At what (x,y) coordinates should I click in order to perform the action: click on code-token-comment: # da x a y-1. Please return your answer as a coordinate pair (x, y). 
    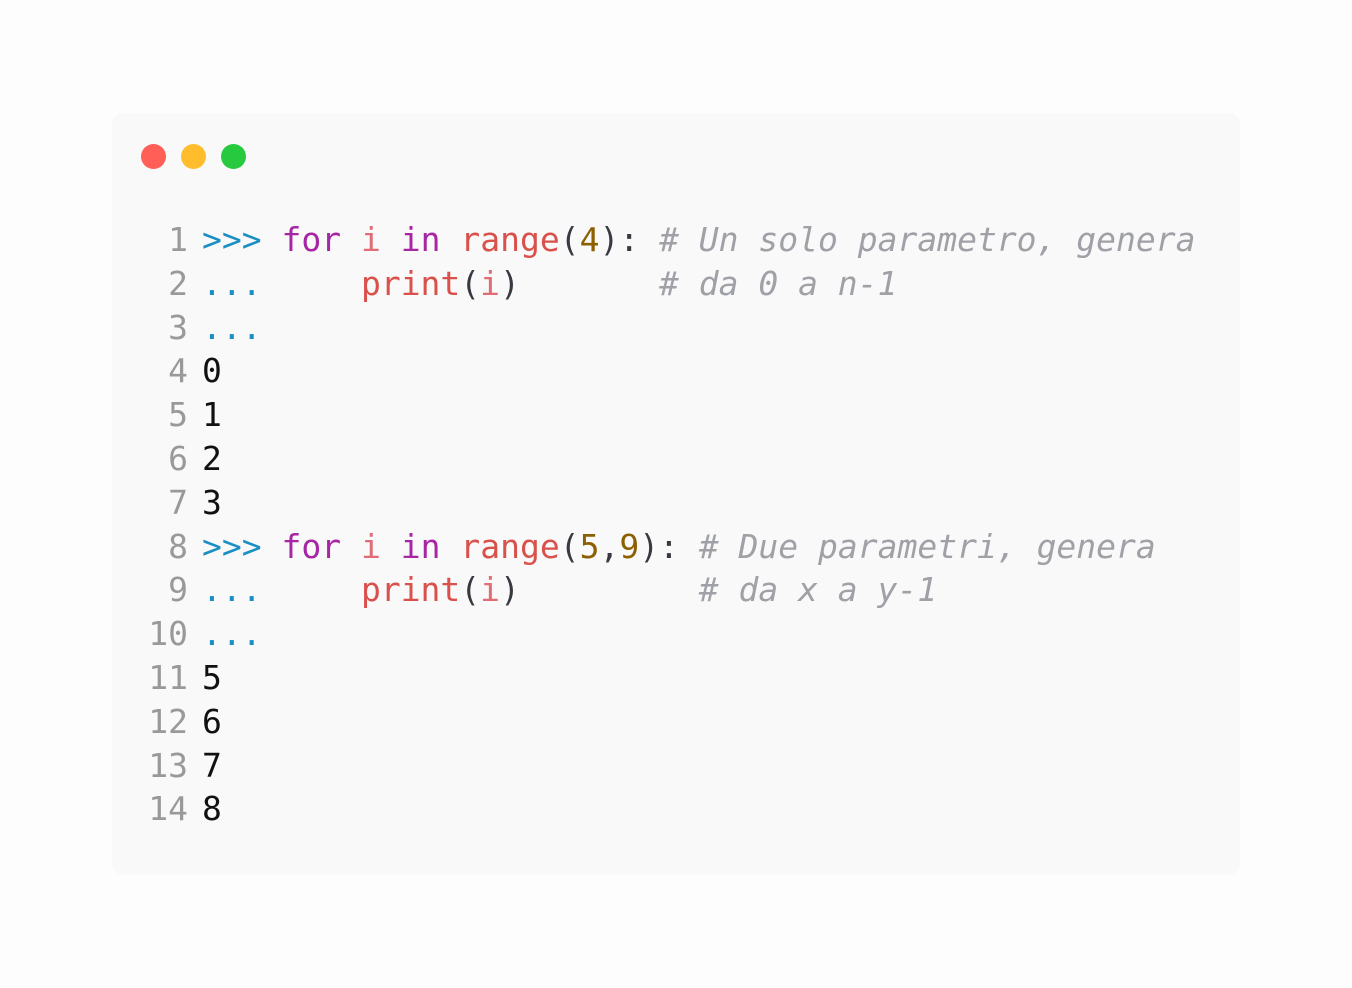
    Looking at the image, I should click on (818, 590).